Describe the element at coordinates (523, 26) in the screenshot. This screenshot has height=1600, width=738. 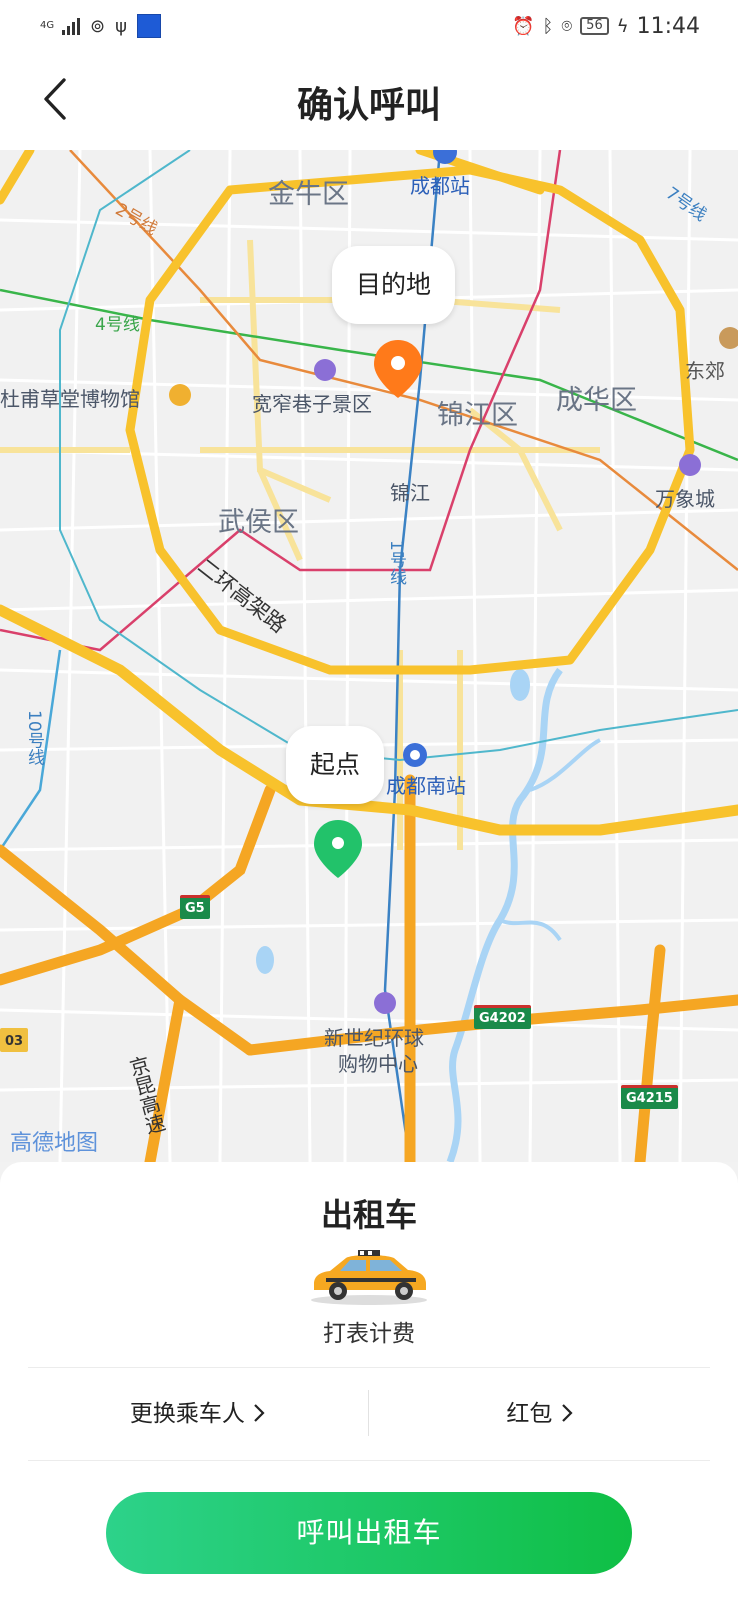
I see `alarm-icon: ⏰` at that location.